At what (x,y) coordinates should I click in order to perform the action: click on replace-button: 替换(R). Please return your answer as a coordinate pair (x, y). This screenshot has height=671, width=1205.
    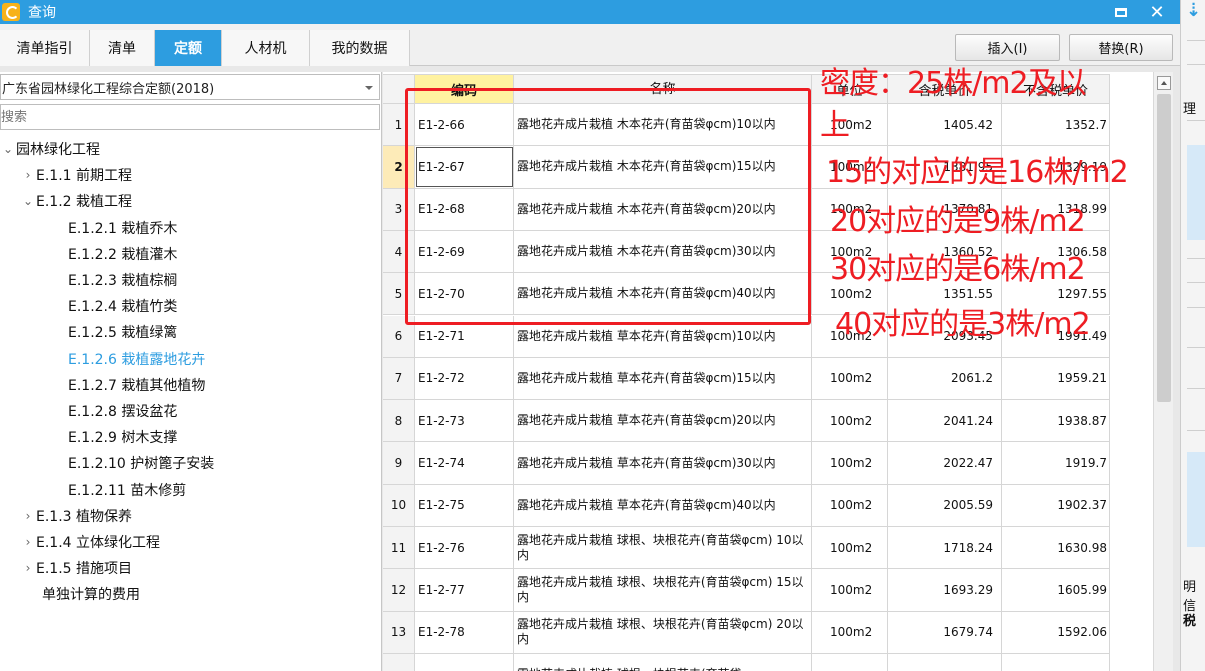
    Looking at the image, I should click on (1121, 47).